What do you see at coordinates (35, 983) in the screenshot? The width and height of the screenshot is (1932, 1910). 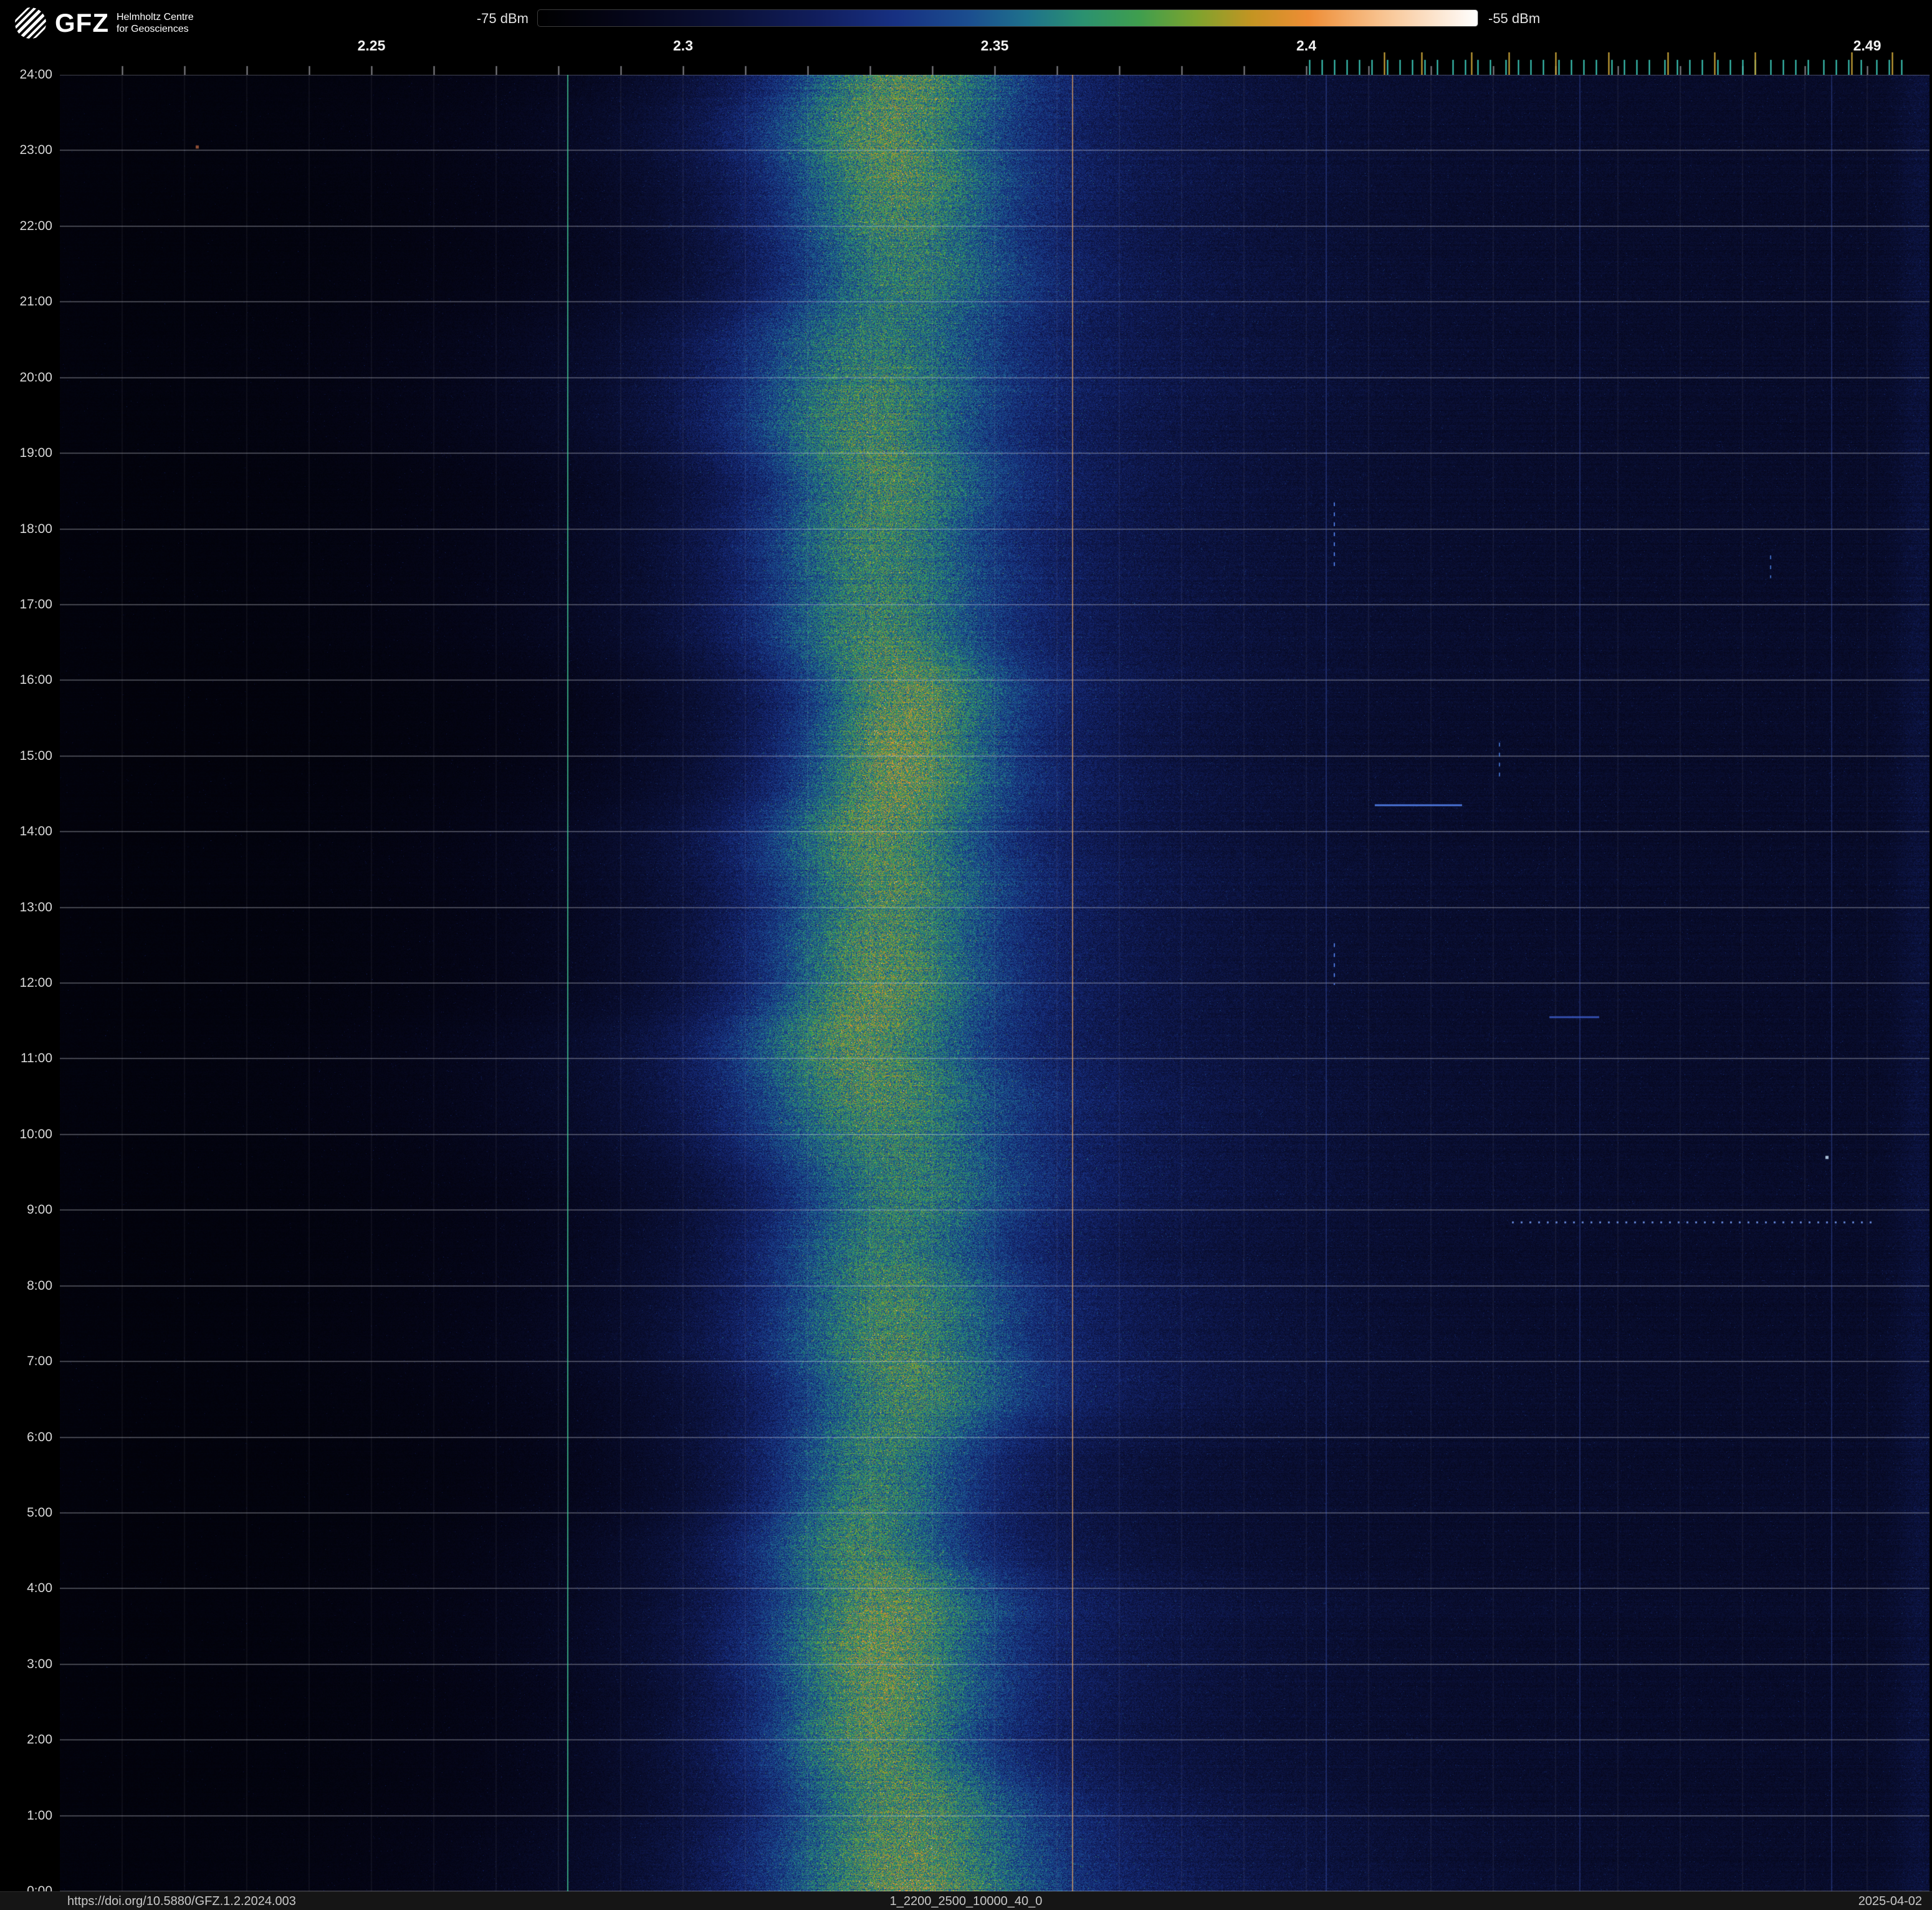 I see `time-axis-label: 12:00` at bounding box center [35, 983].